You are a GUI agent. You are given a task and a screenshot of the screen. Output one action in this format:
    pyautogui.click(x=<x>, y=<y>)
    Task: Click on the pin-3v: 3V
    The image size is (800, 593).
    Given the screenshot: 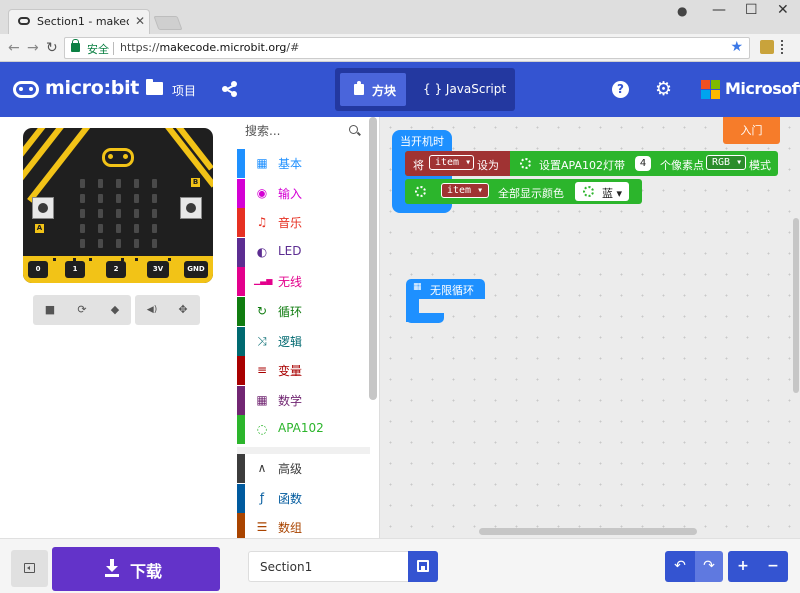 What is the action you would take?
    pyautogui.click(x=158, y=269)
    